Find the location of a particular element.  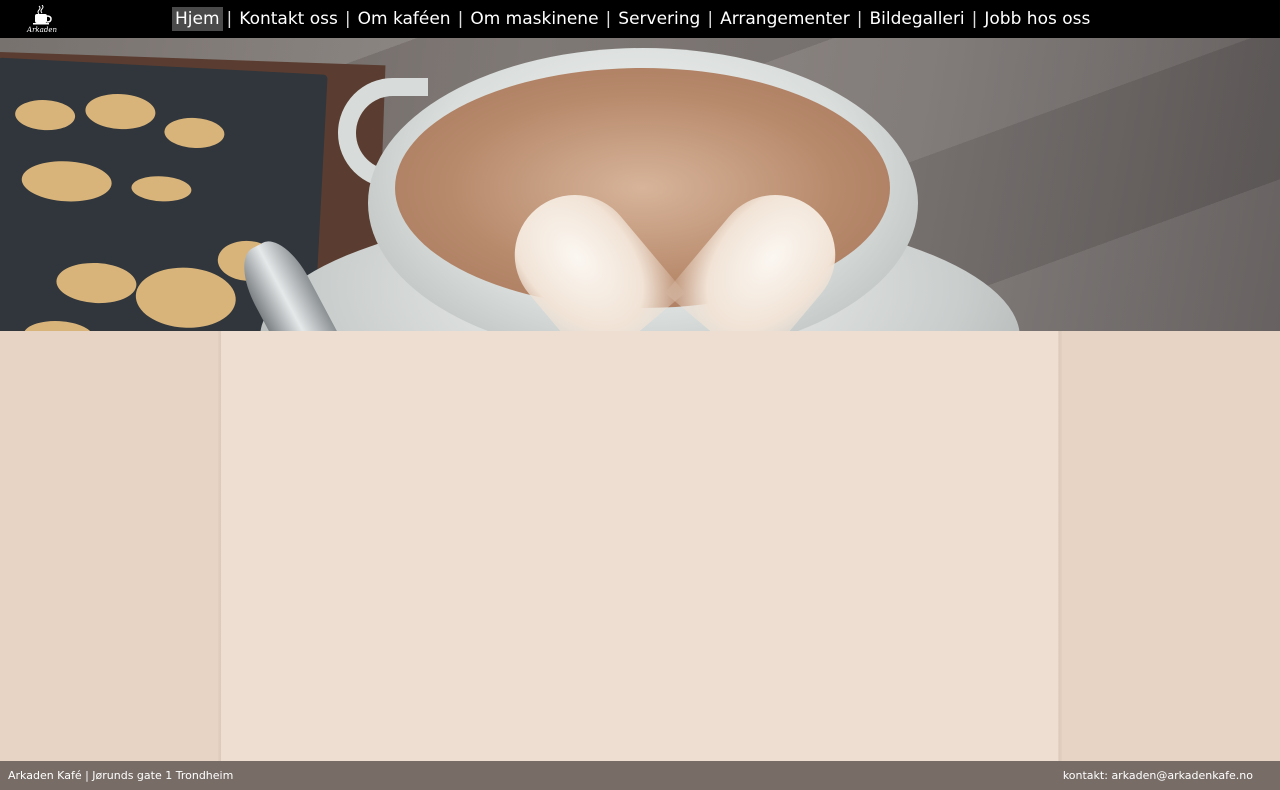

panel-shadow-right is located at coordinates (1060, 546).